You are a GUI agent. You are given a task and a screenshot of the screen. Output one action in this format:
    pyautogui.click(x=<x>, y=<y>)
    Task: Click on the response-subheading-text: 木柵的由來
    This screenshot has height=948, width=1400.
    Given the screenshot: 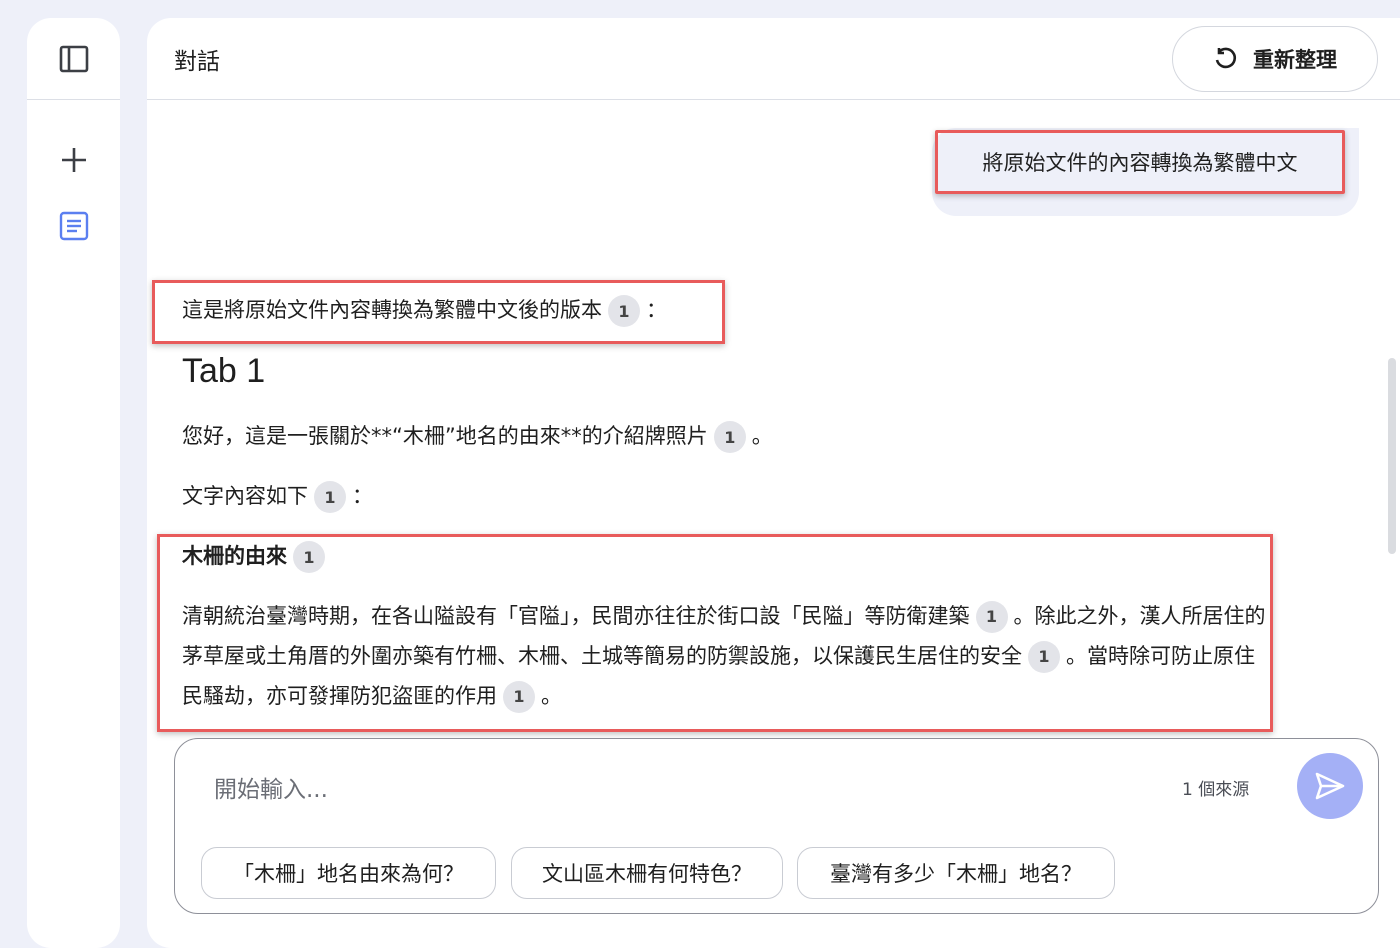 What is the action you would take?
    pyautogui.click(x=234, y=556)
    